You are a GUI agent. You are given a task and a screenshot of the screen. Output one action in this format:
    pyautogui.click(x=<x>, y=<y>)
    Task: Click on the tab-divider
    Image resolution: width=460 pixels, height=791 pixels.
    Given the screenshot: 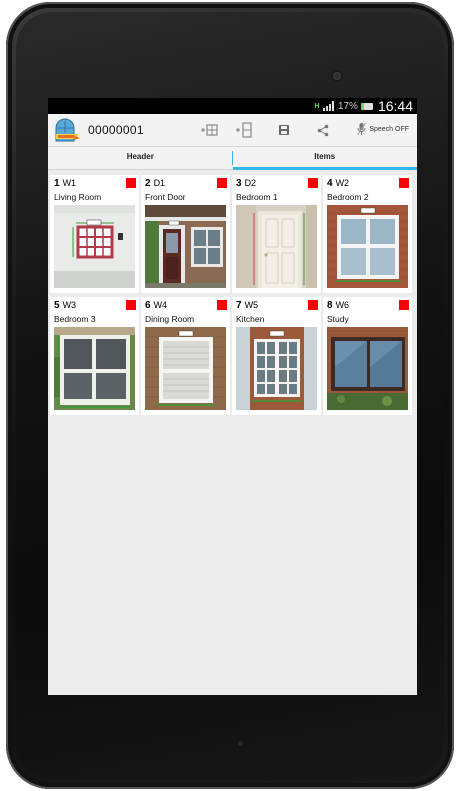 What is the action you would take?
    pyautogui.click(x=232, y=158)
    